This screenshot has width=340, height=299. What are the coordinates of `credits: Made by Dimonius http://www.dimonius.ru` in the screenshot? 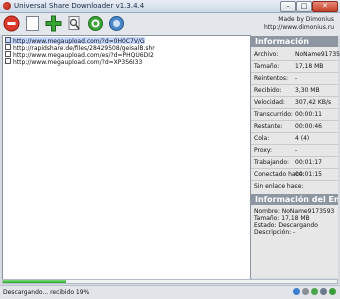 It's located at (299, 24).